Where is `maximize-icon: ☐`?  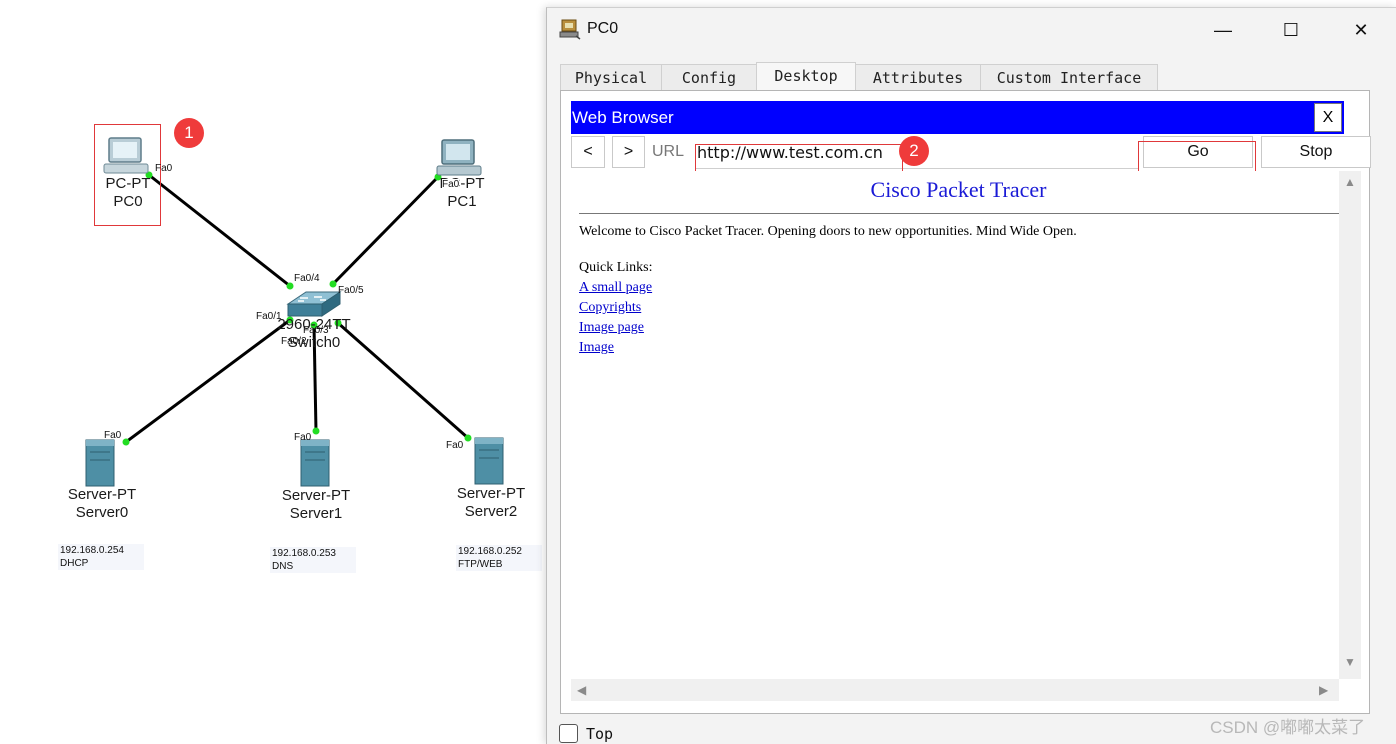
maximize-icon: ☐ is located at coordinates (1291, 30).